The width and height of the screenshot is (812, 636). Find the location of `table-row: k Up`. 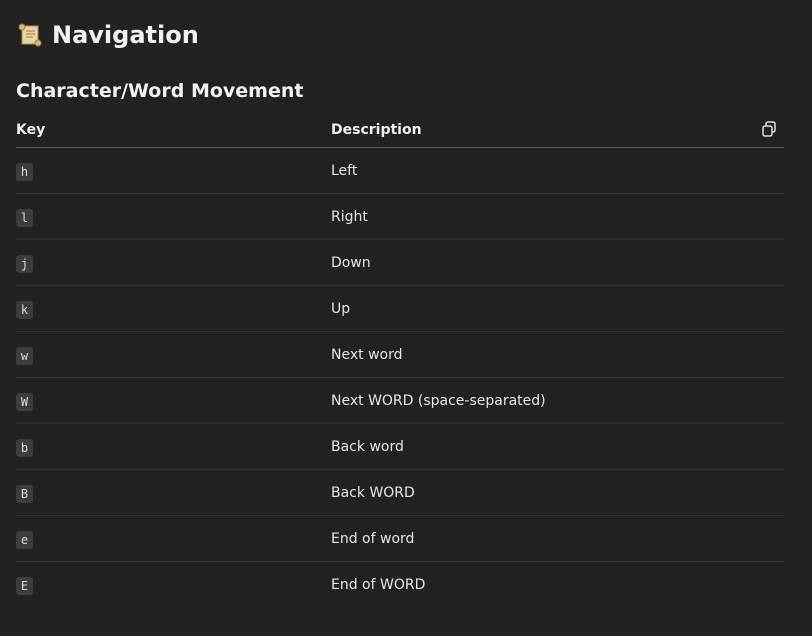

table-row: k Up is located at coordinates (400, 309).